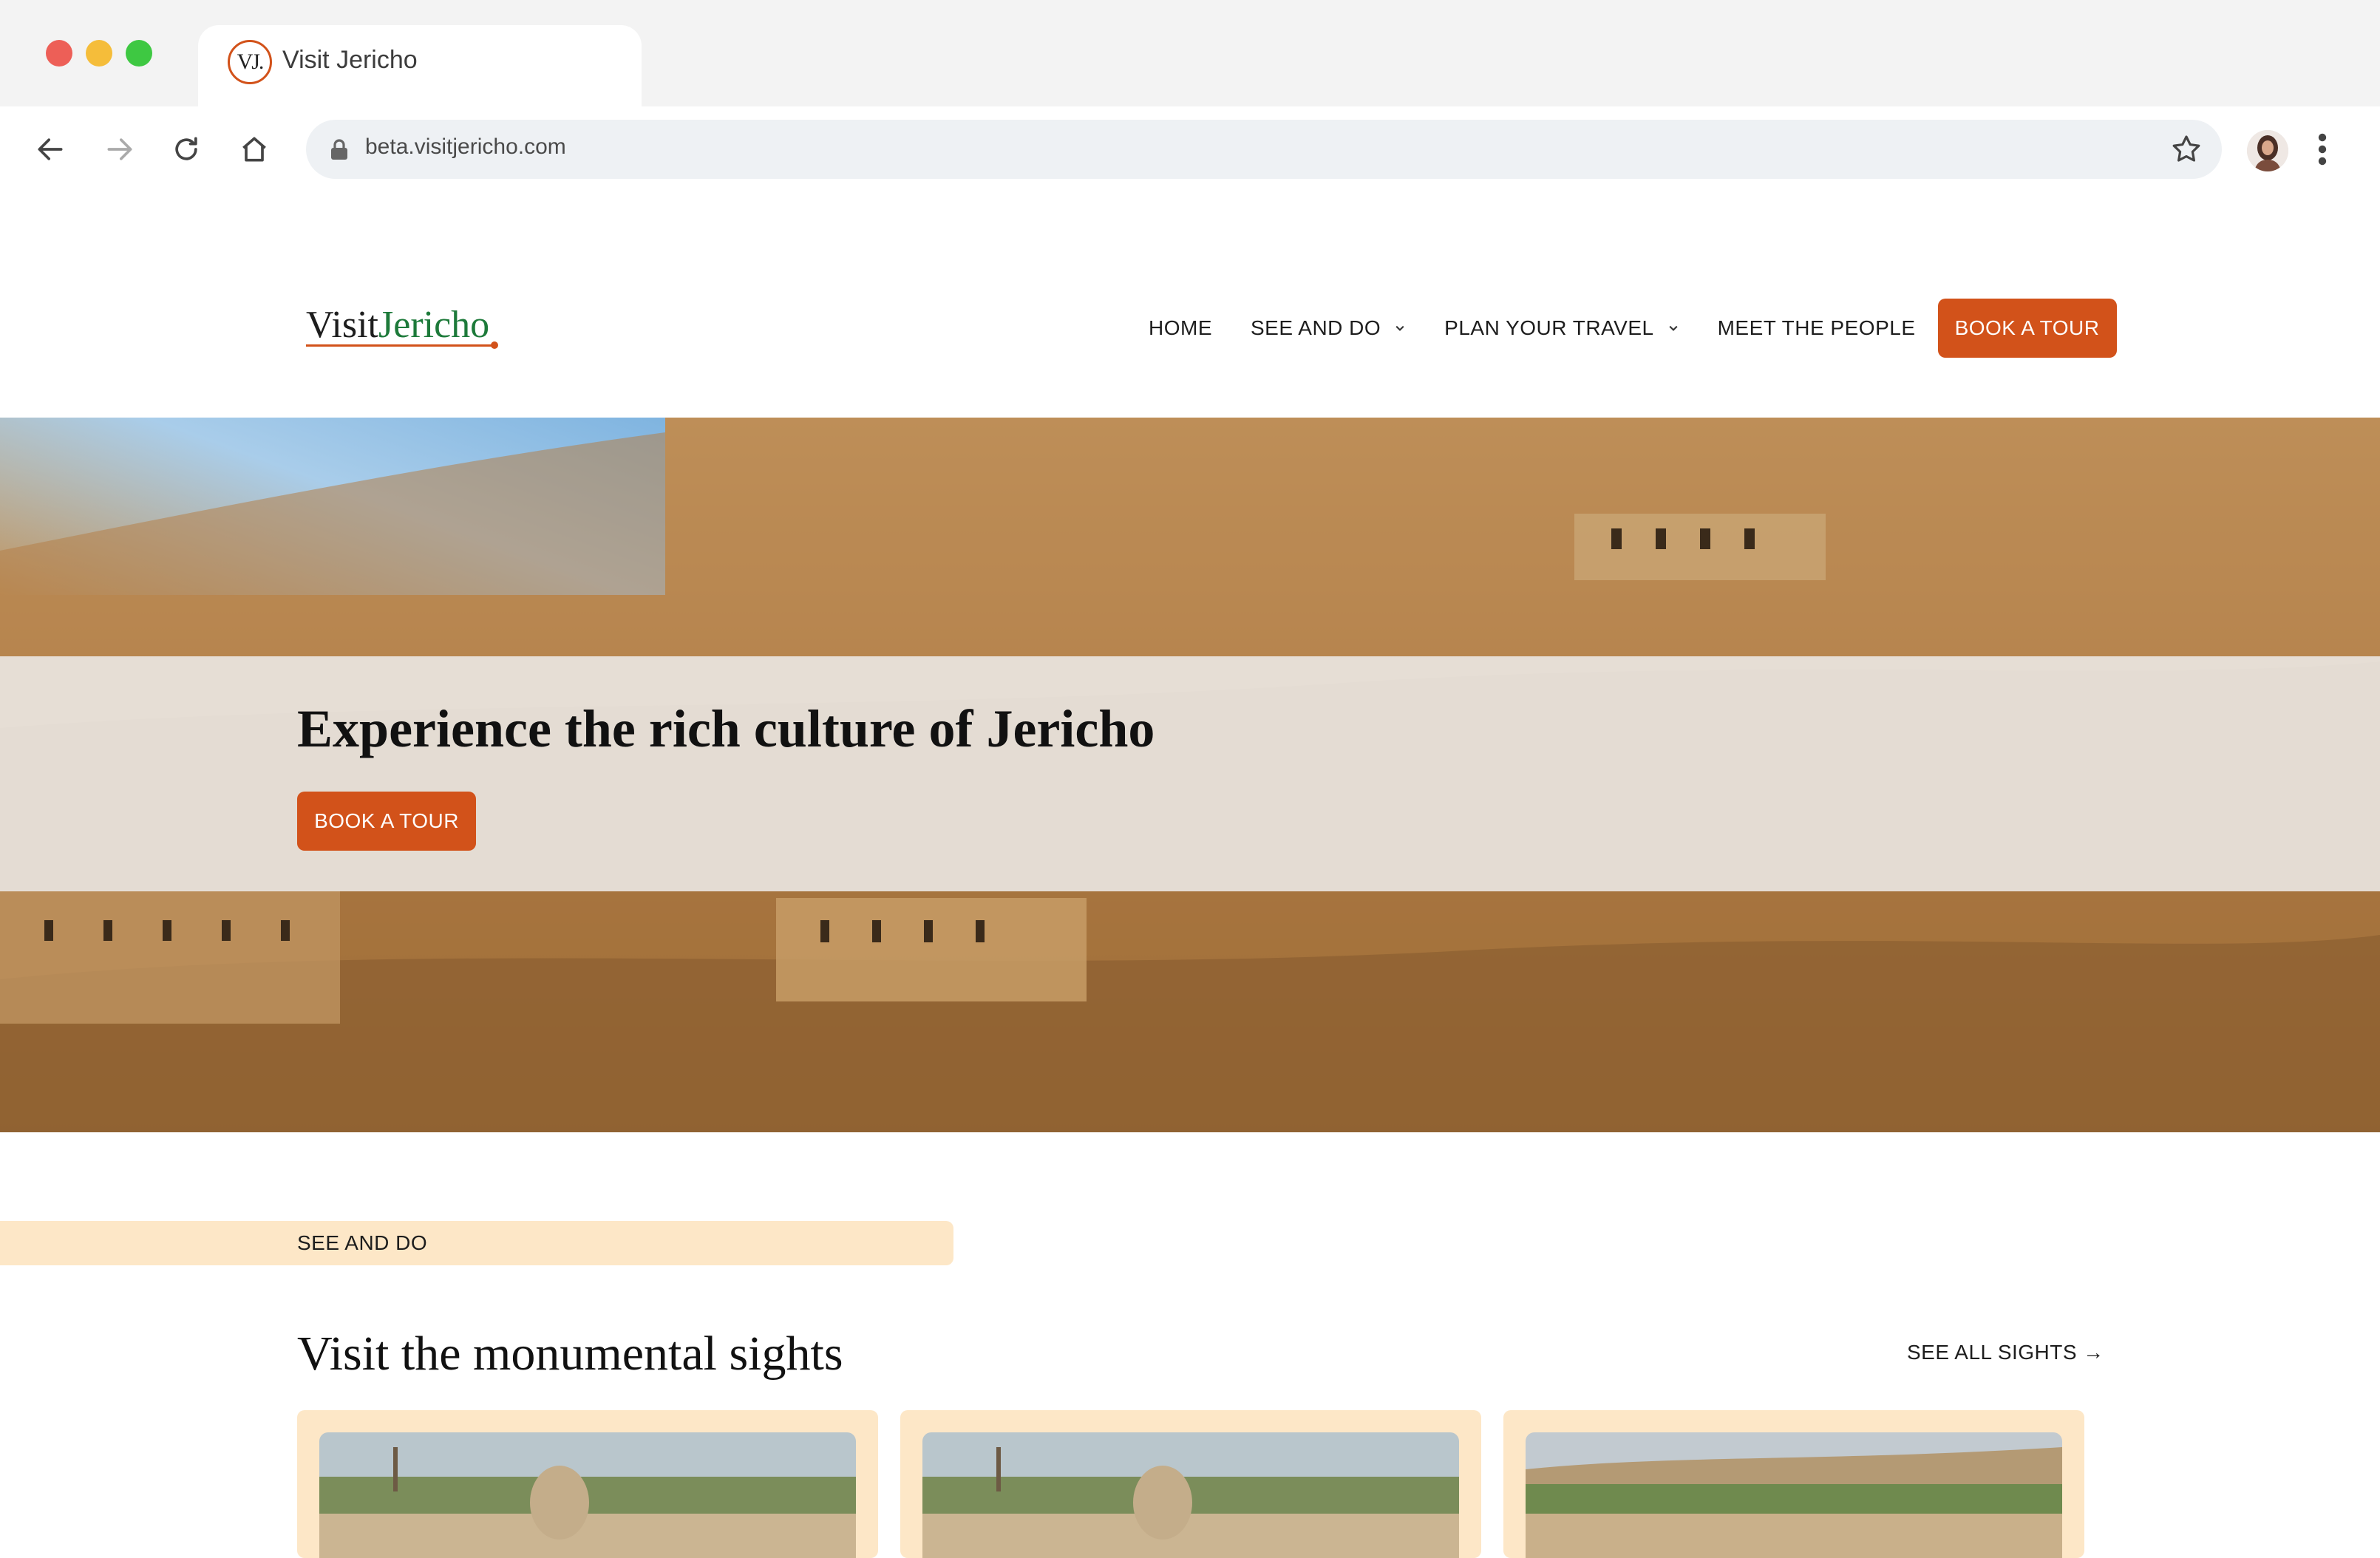  What do you see at coordinates (387, 822) in the screenshot?
I see `hero-book-a-tour-button: BOOK A TOUR` at bounding box center [387, 822].